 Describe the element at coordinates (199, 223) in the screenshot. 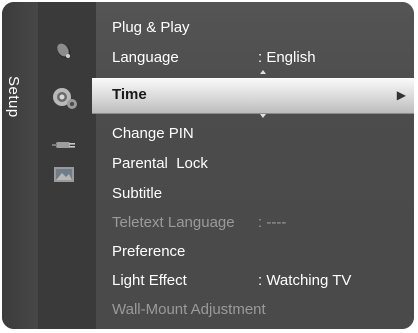

I see `menu-item-teletext-language: Teletext Language : ----` at that location.